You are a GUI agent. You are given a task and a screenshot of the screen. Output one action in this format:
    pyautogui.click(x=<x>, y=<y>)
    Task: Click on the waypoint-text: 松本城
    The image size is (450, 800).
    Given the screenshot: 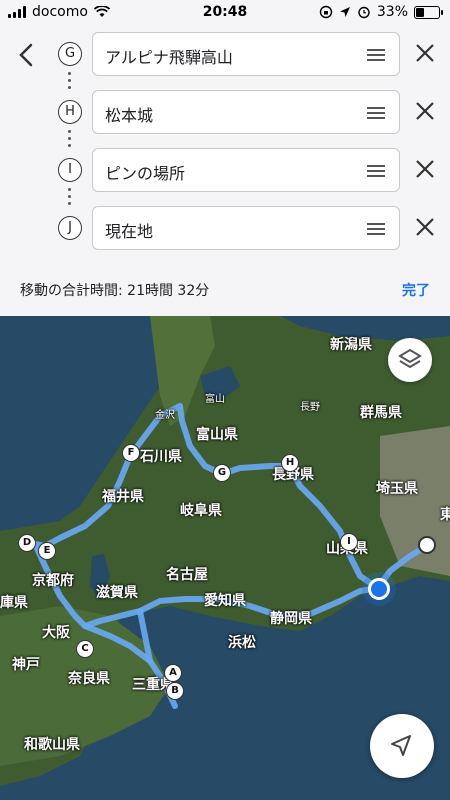 What is the action you would take?
    pyautogui.click(x=129, y=115)
    